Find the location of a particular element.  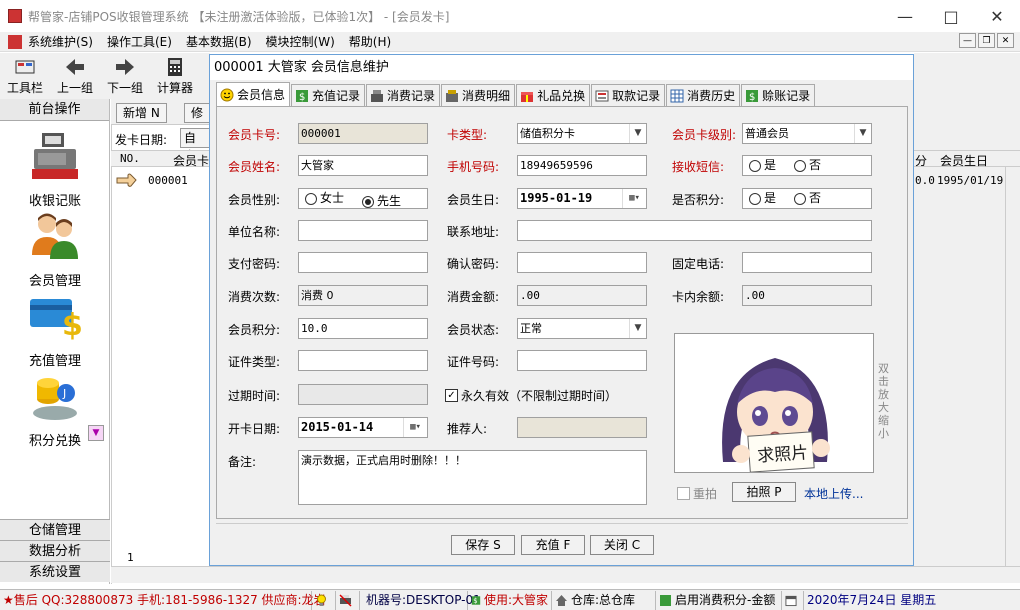

grid-row-birthday: 1995/01/19 is located at coordinates (970, 180).